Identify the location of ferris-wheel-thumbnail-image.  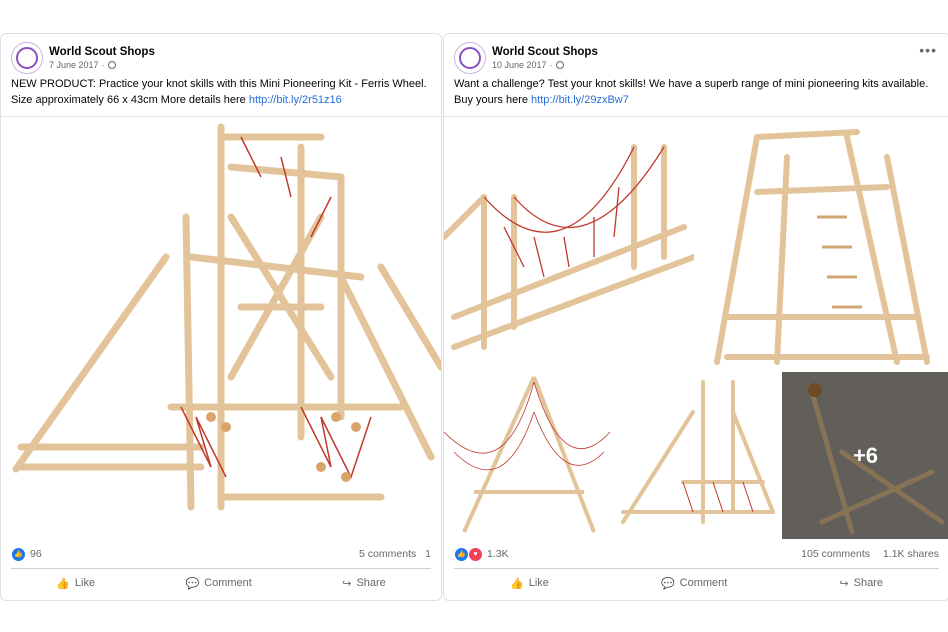
(696, 455).